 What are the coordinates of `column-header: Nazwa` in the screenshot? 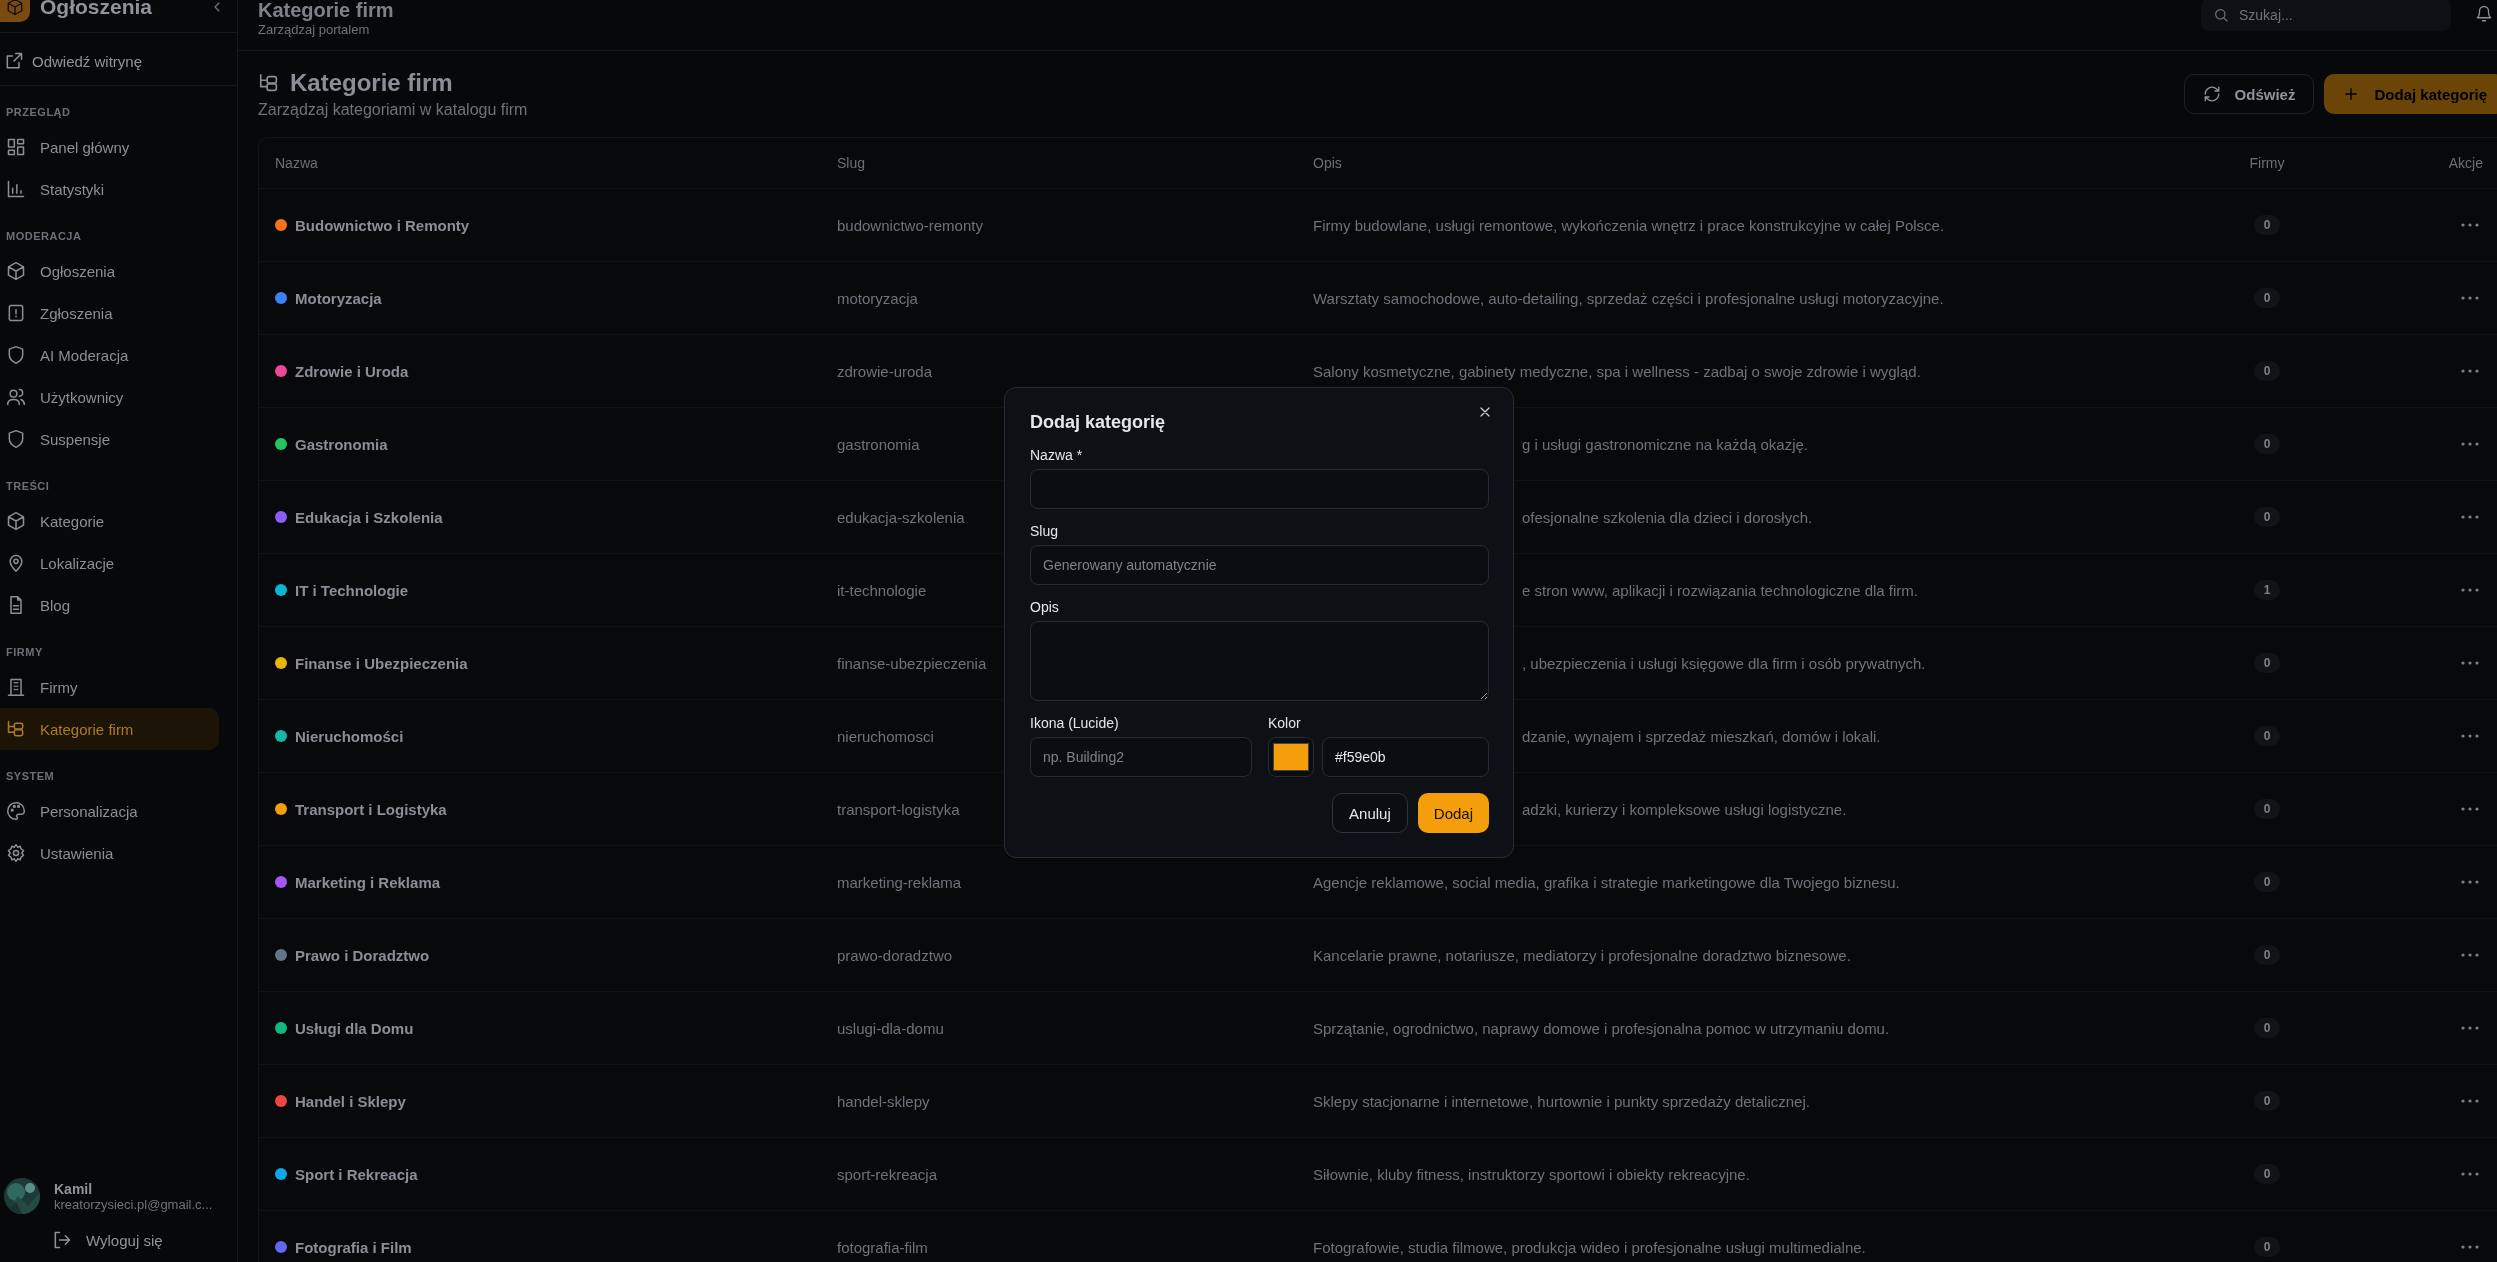 It's located at (296, 163).